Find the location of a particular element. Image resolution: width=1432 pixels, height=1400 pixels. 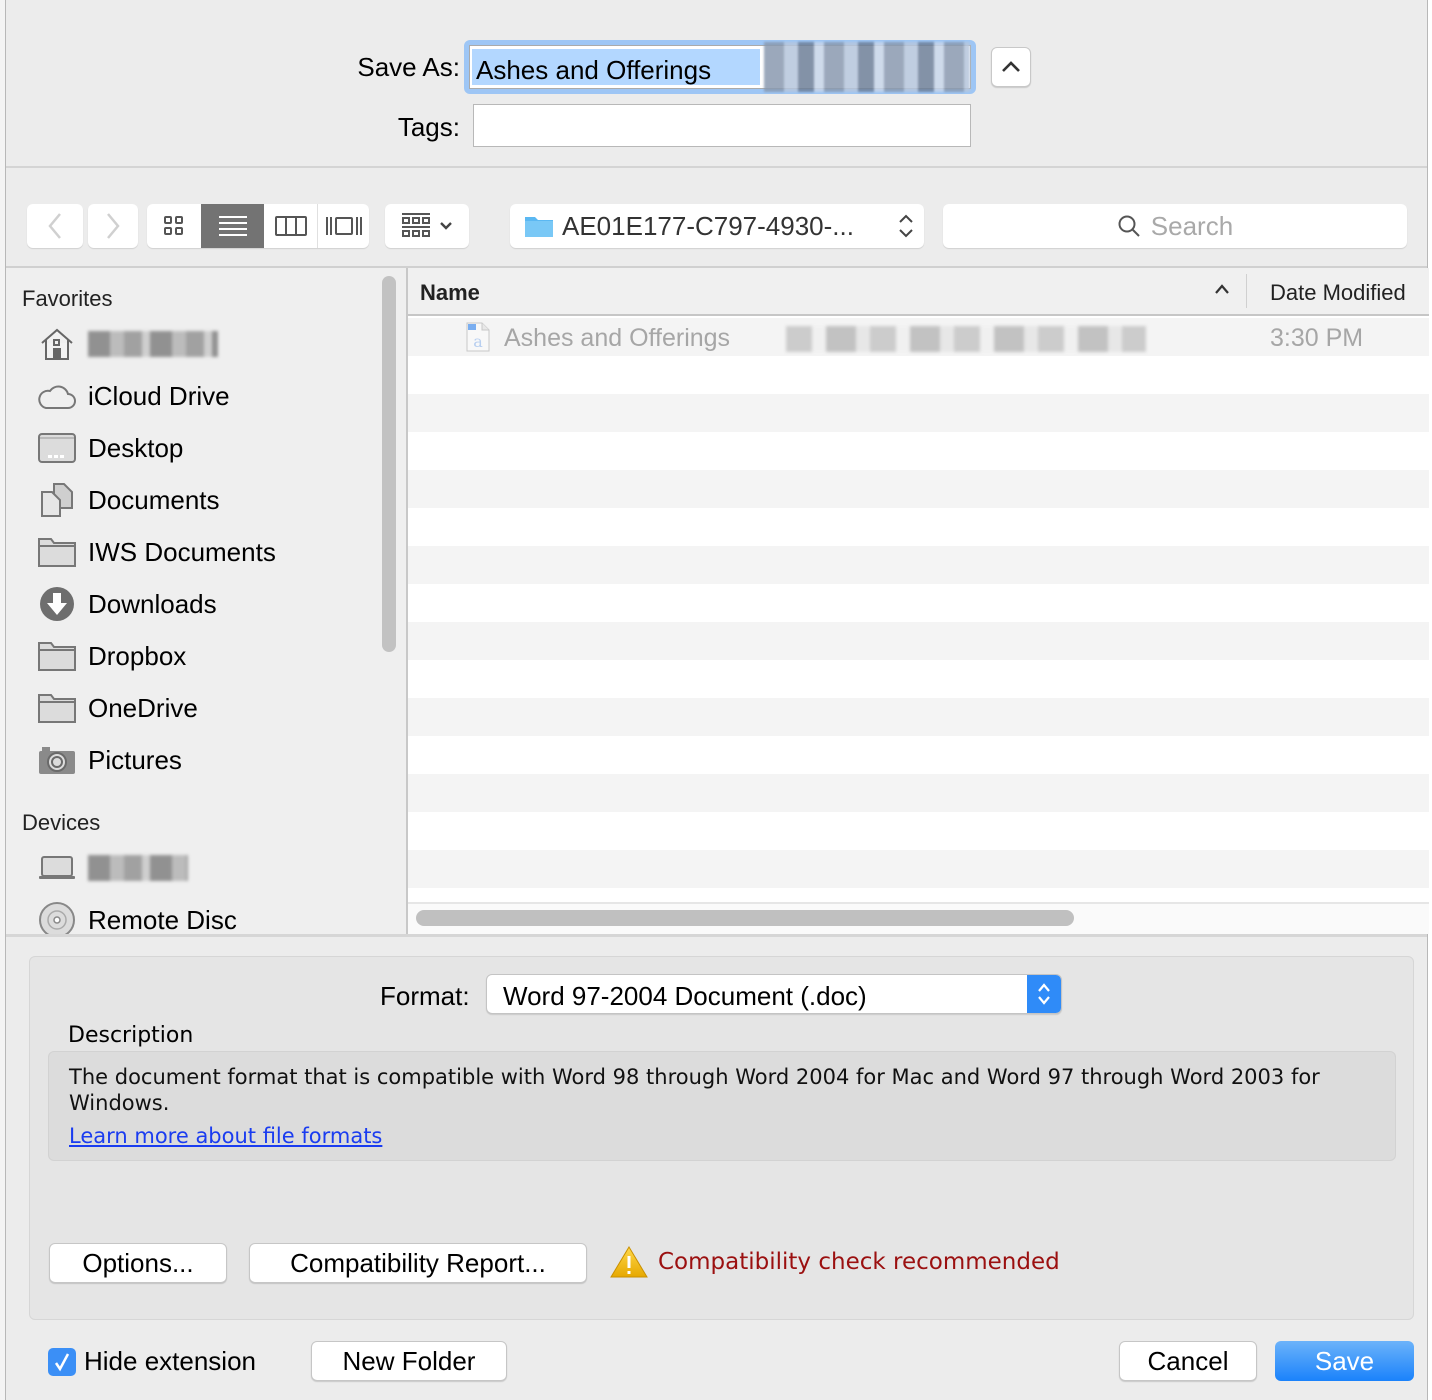

cancel-button: Cancel is located at coordinates (1188, 1361).